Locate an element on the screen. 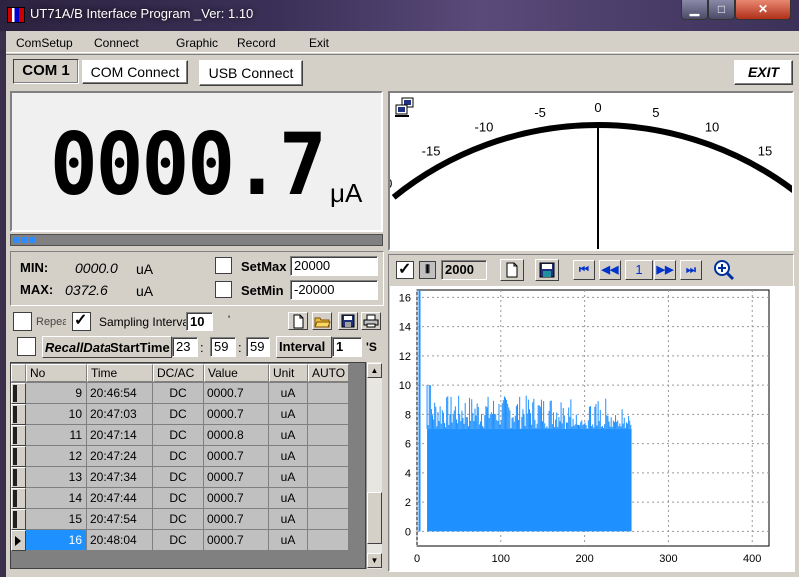  start-hour-field: 23 is located at coordinates (185, 347).